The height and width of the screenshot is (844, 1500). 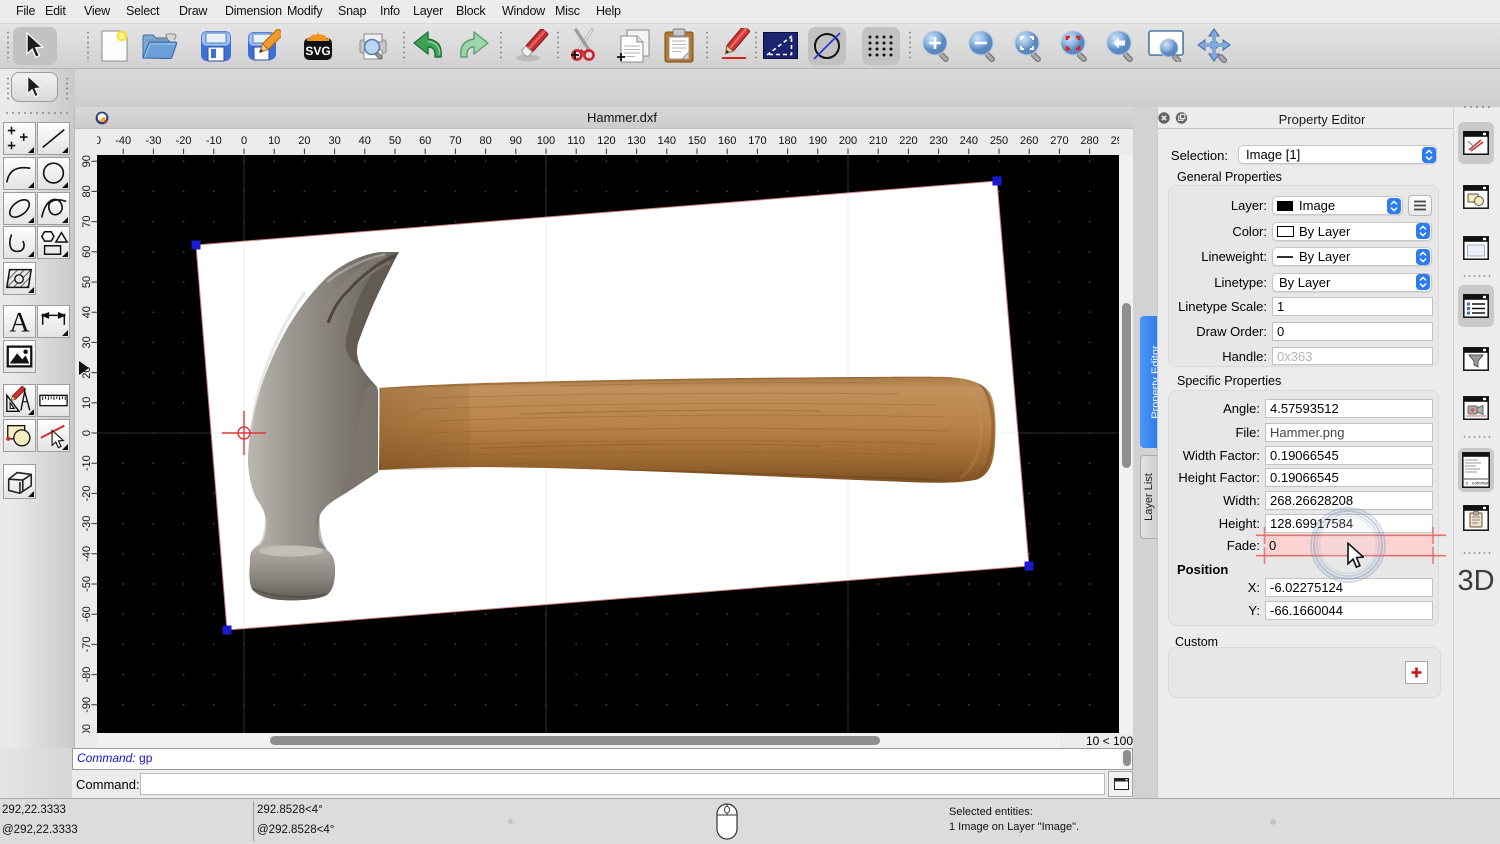 What do you see at coordinates (727, 141) in the screenshot?
I see `svg-text: 160` at bounding box center [727, 141].